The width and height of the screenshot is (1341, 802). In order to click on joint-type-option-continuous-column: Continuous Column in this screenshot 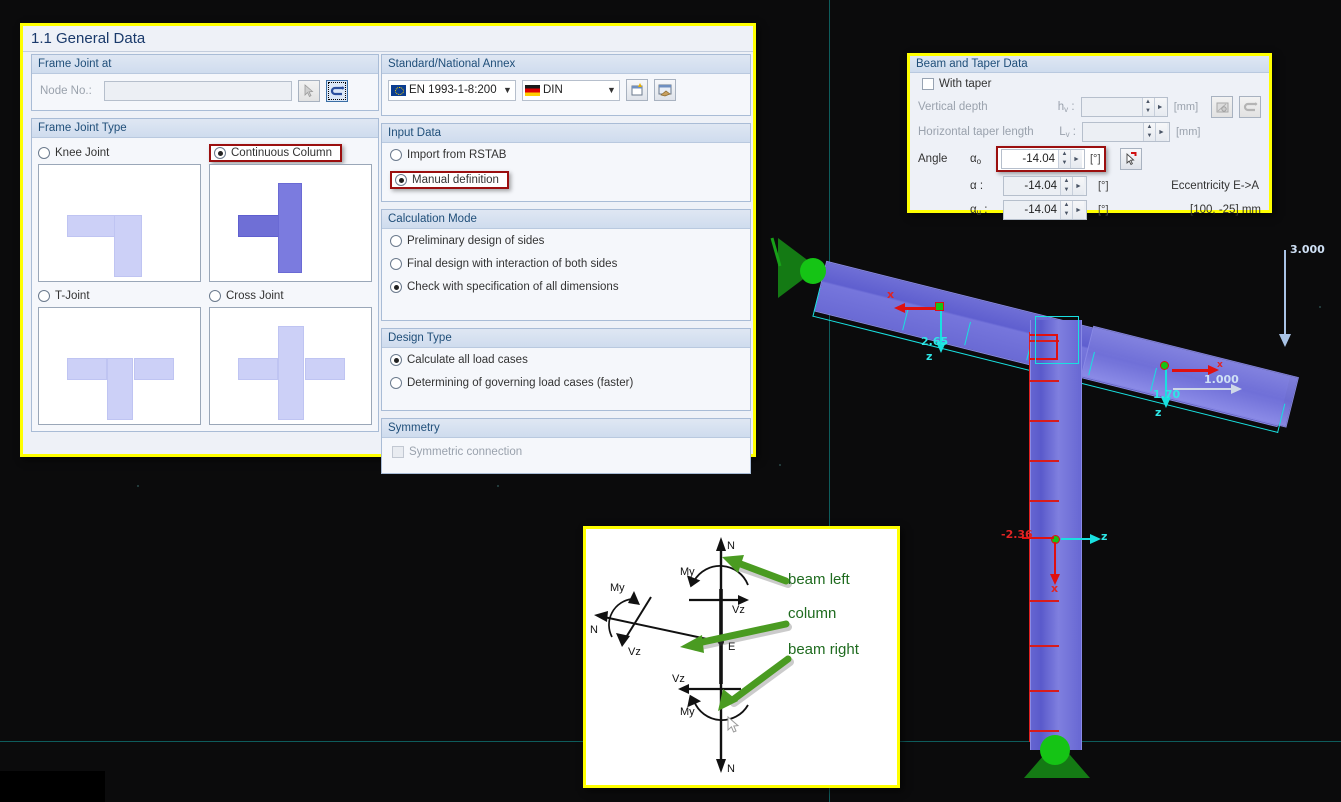, I will do `click(290, 212)`.